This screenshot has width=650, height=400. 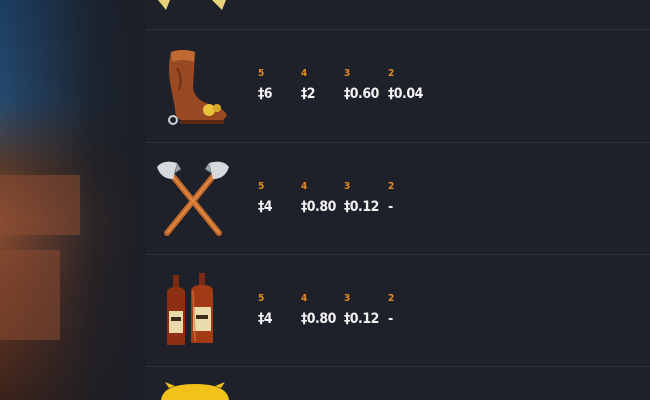 What do you see at coordinates (418, 85) in the screenshot?
I see `payout-2: 2 ‡0.04` at bounding box center [418, 85].